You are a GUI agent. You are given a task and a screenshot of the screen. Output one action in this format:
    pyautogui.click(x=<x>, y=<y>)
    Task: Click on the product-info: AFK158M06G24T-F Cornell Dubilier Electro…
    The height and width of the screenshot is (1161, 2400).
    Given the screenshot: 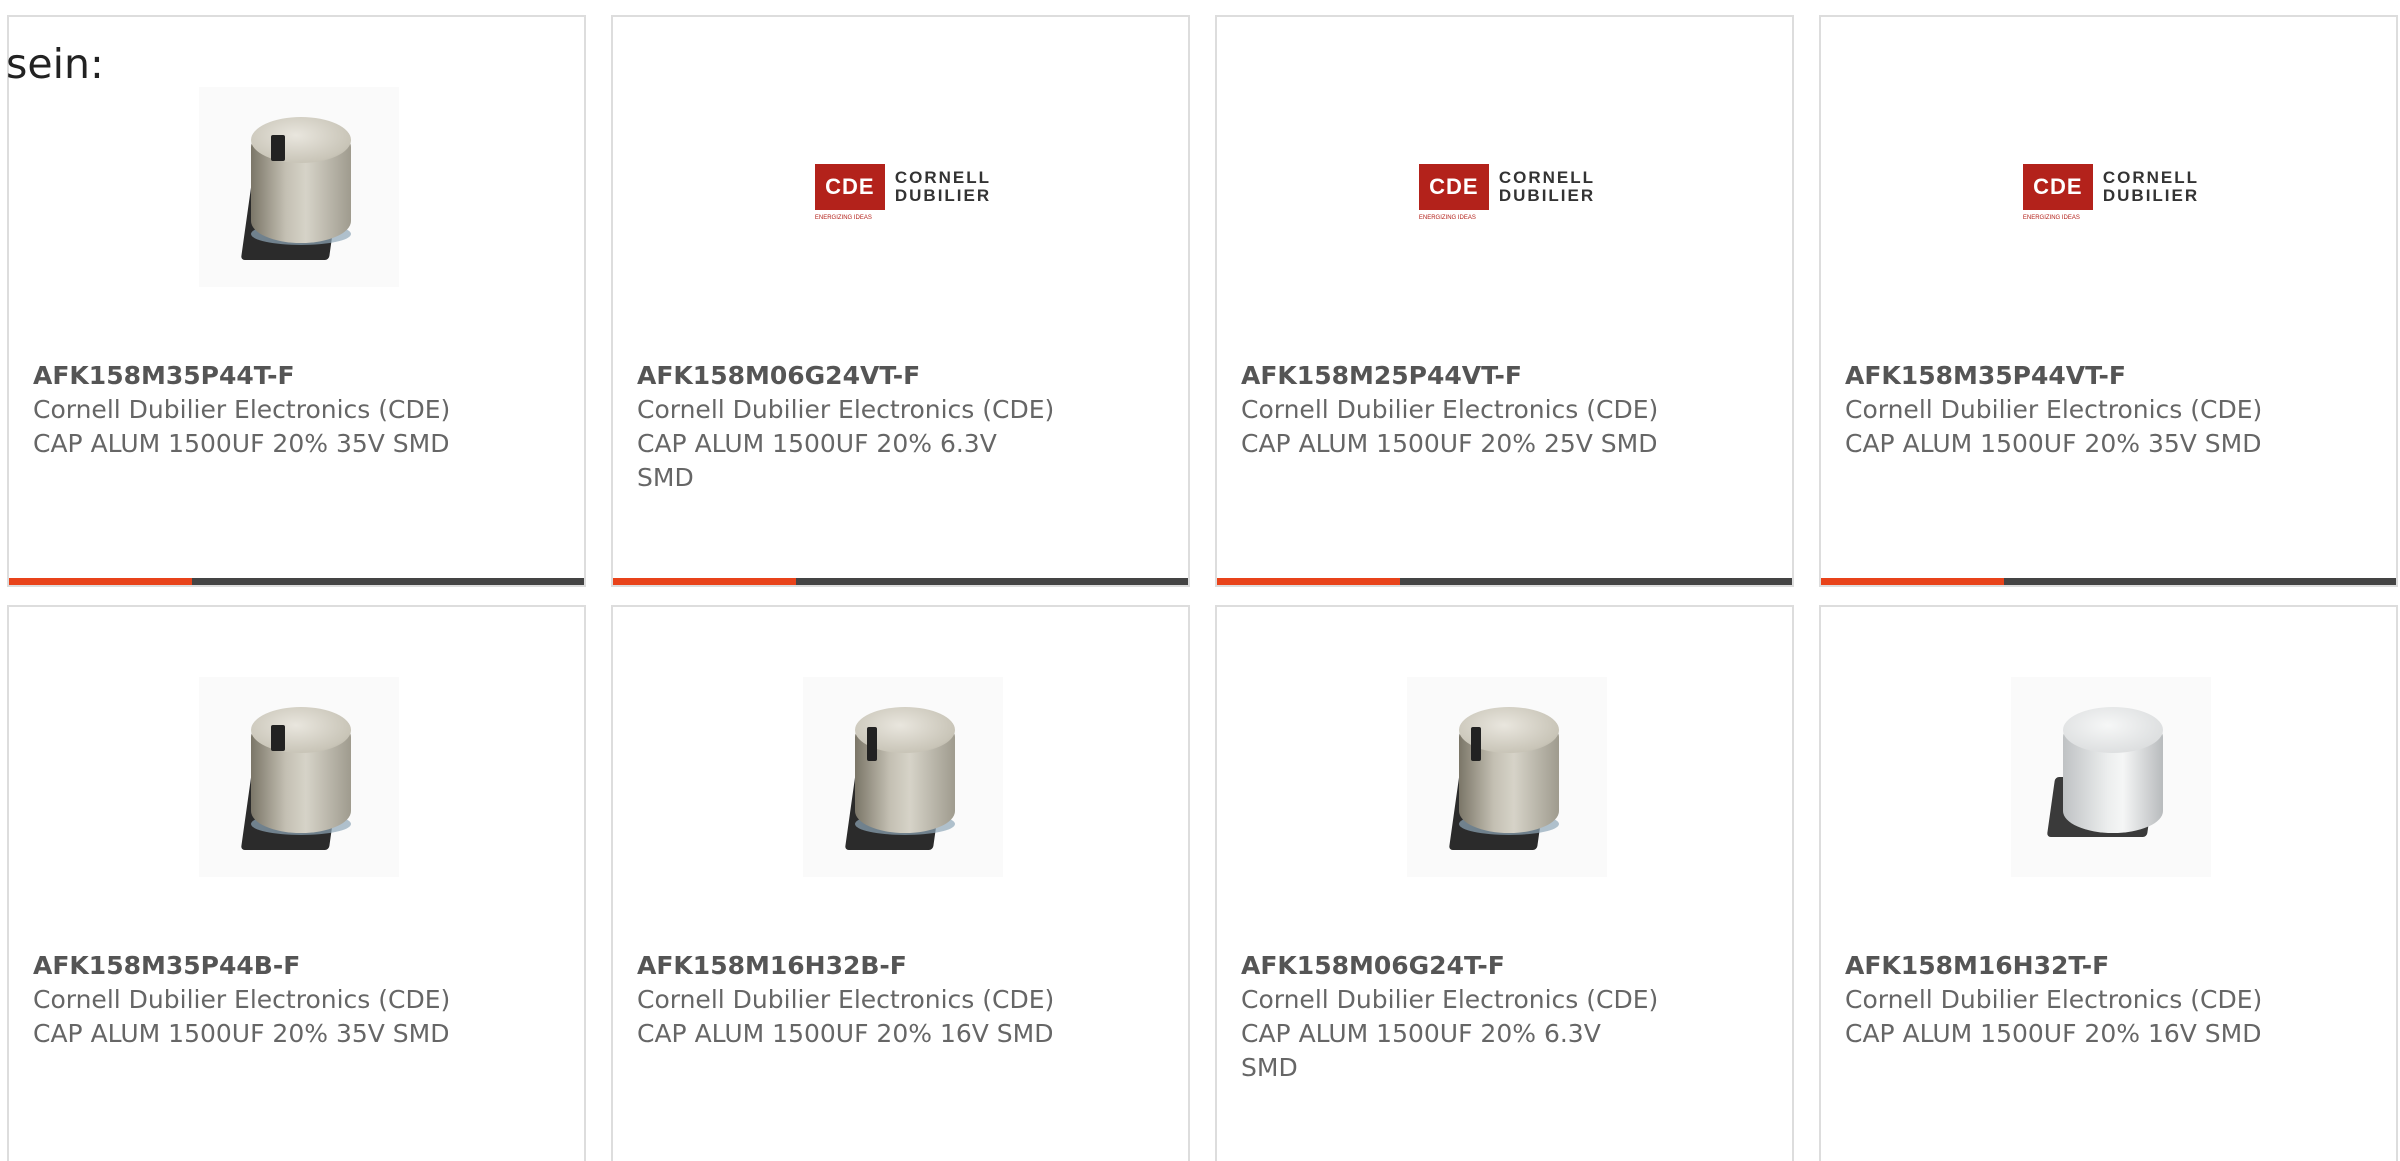 What is the action you would take?
    pyautogui.click(x=1461, y=1017)
    